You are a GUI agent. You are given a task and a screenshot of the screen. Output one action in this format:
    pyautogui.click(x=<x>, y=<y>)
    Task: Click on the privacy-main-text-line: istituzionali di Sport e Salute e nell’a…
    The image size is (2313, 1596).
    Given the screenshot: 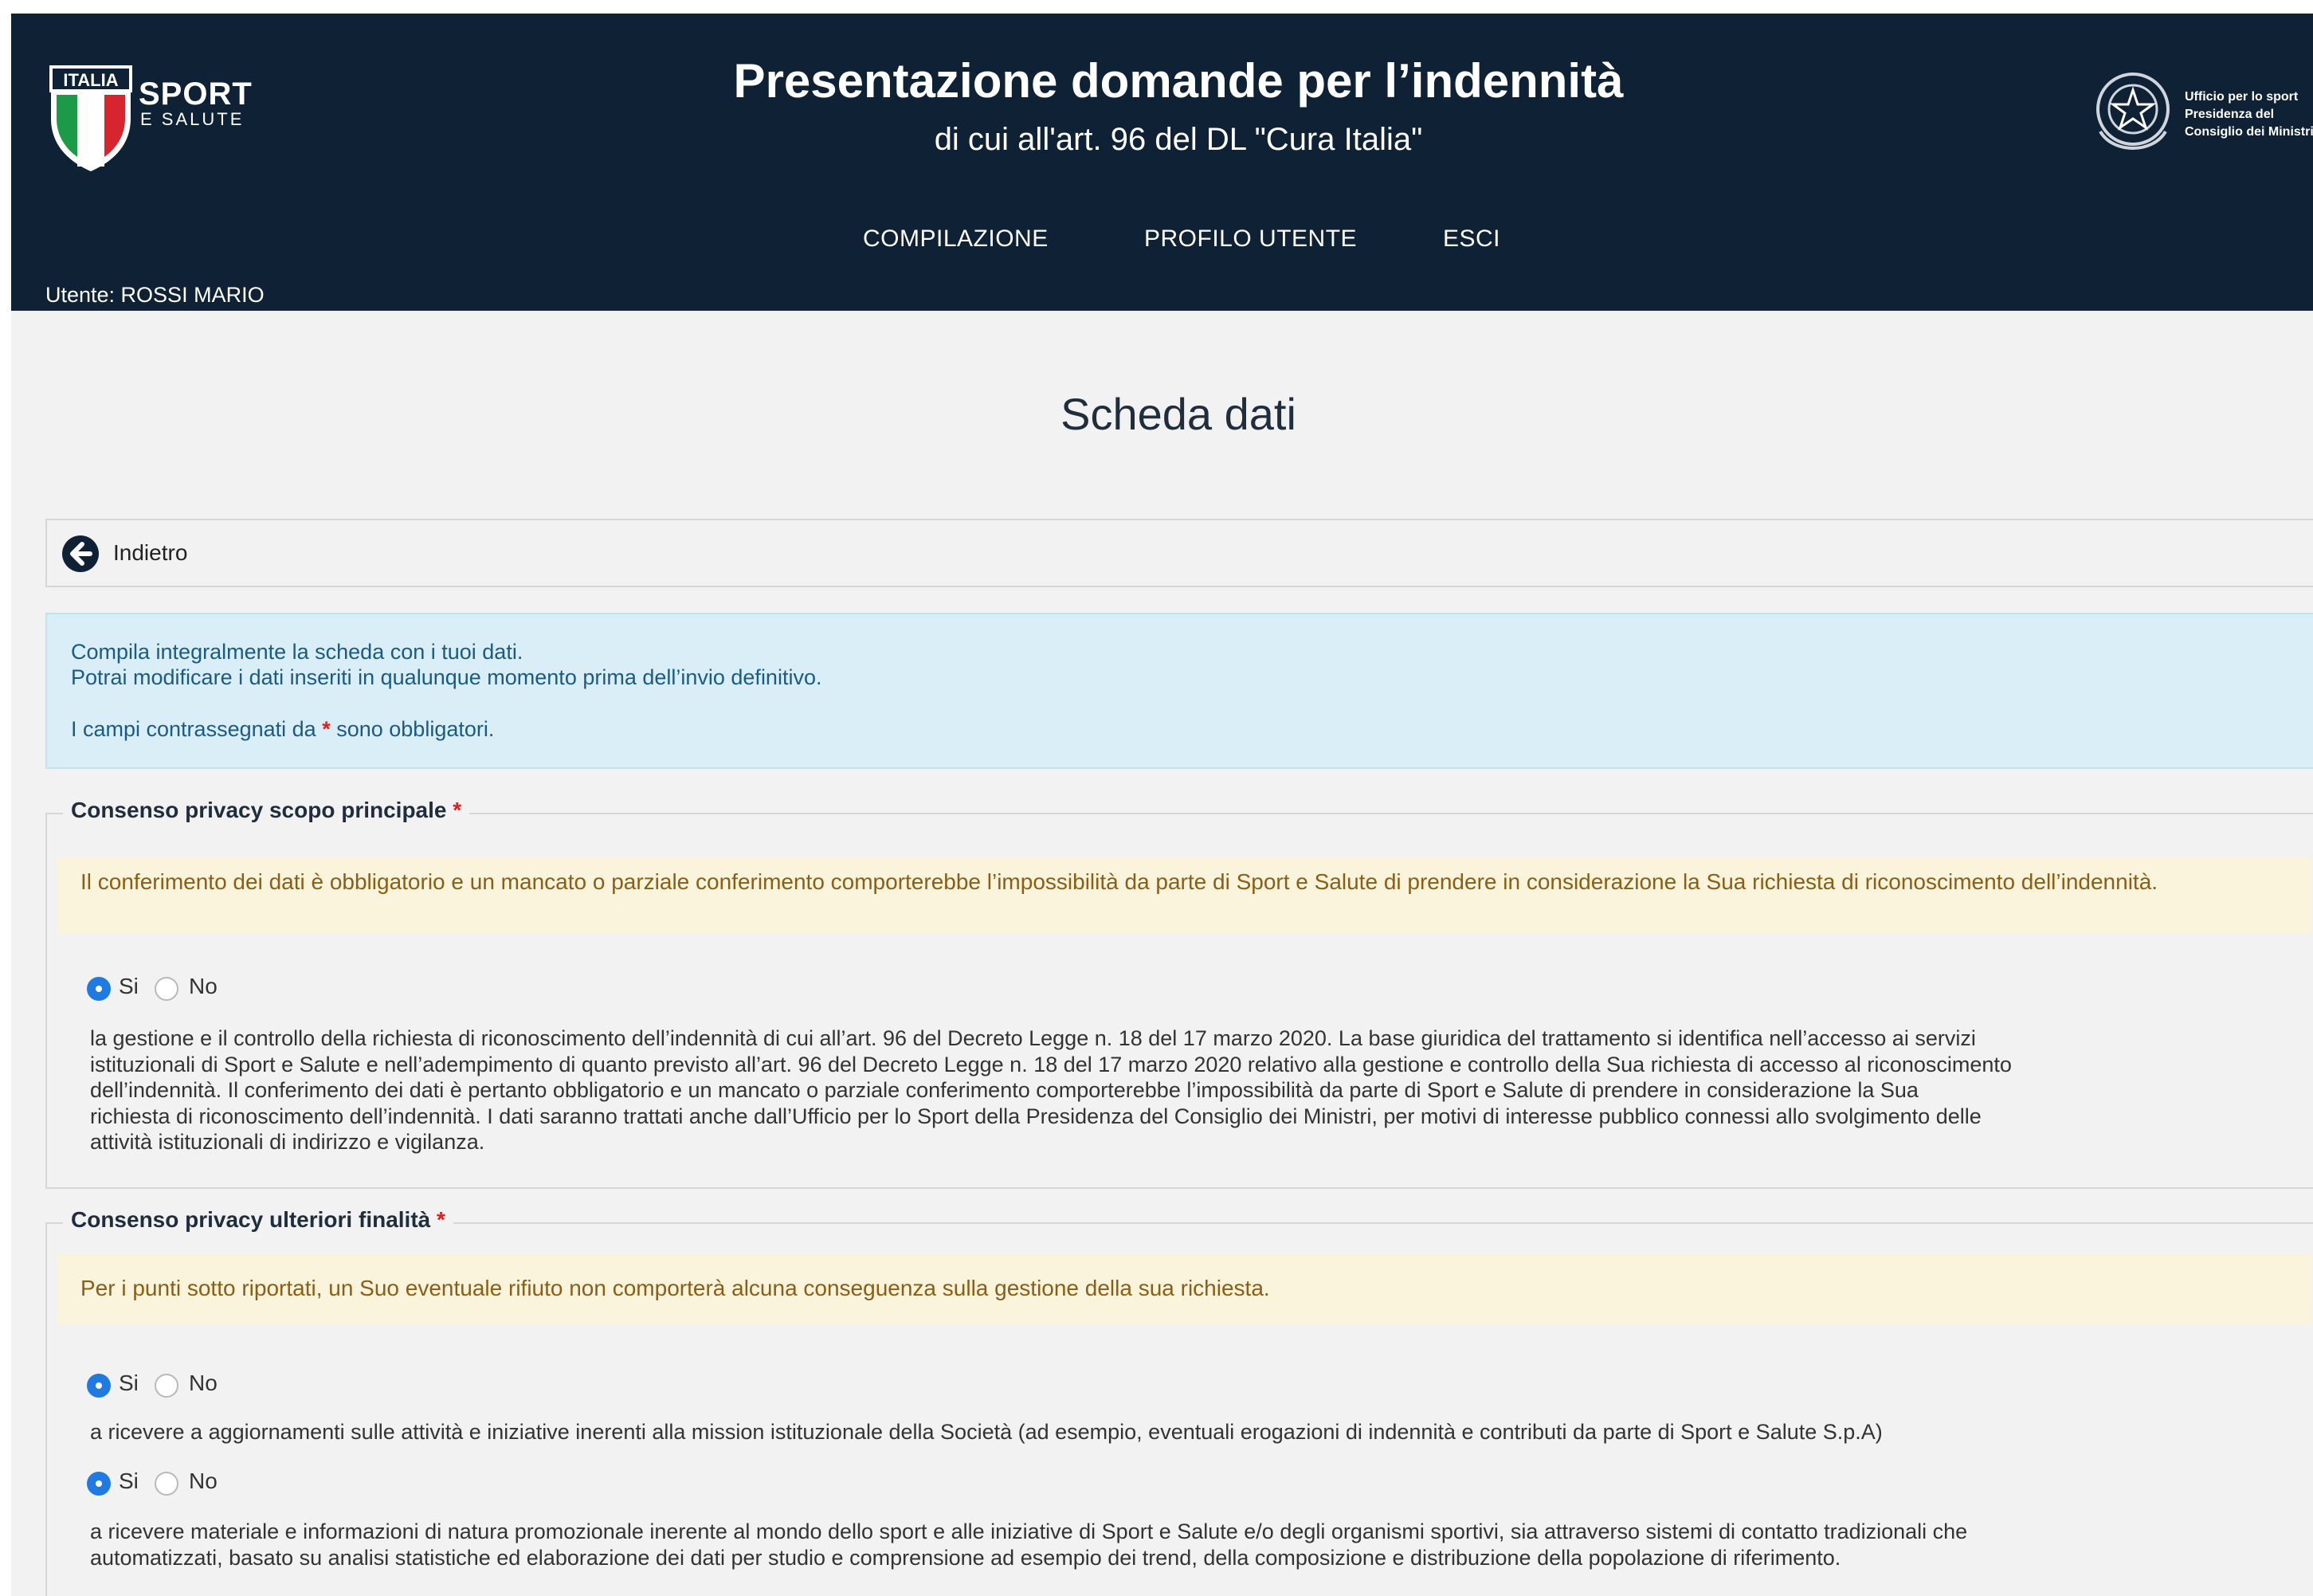 What is the action you would take?
    pyautogui.click(x=1051, y=1064)
    